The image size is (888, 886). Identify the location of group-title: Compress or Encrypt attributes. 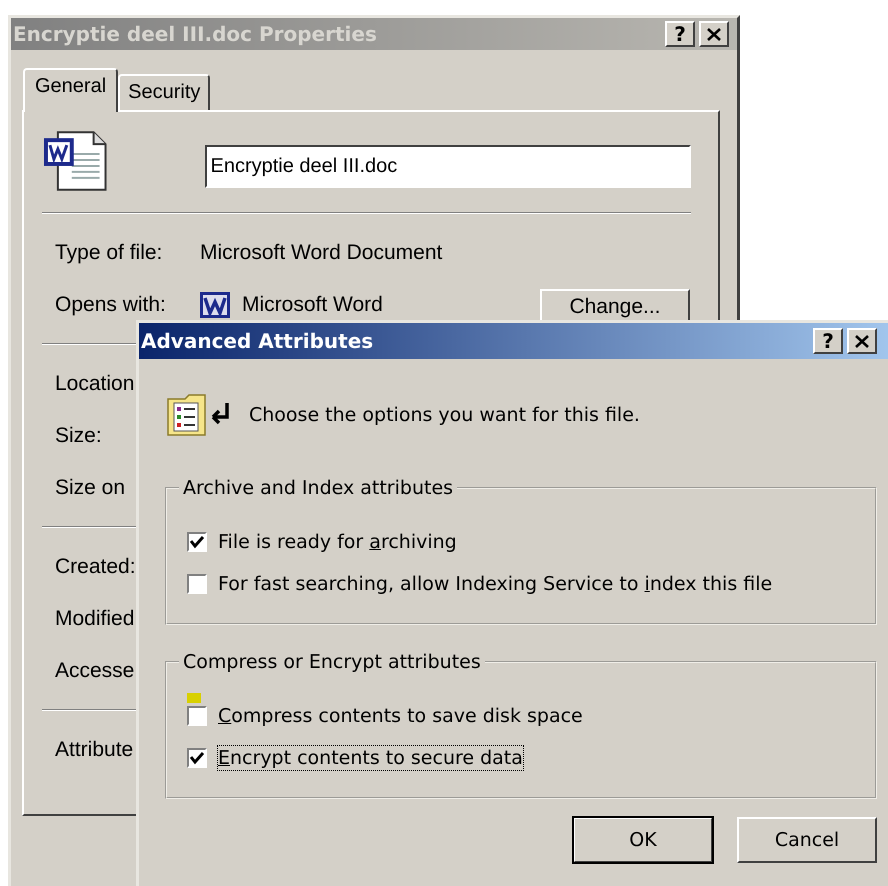
(332, 662).